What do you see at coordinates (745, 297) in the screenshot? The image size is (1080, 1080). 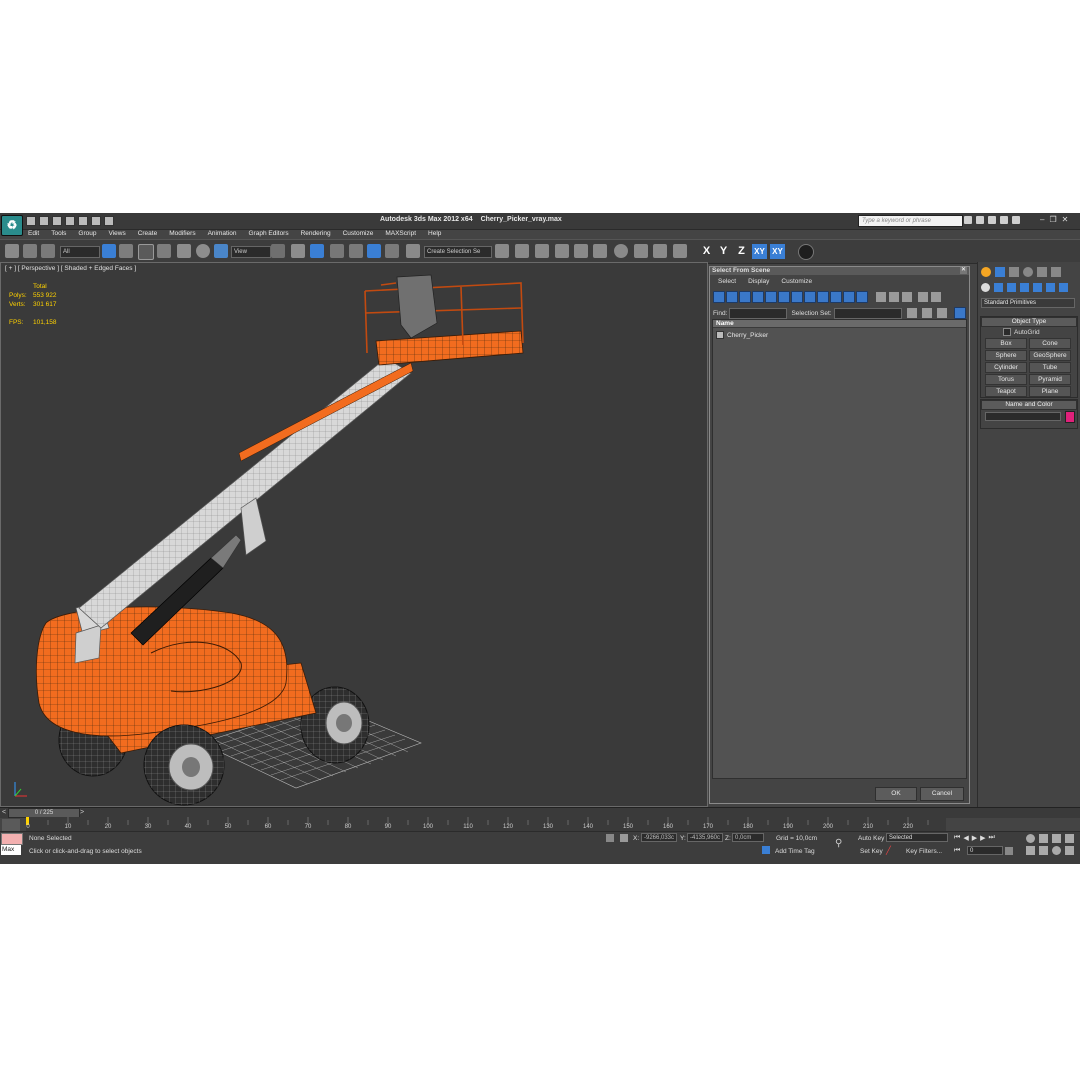 I see `display-lights-icon` at bounding box center [745, 297].